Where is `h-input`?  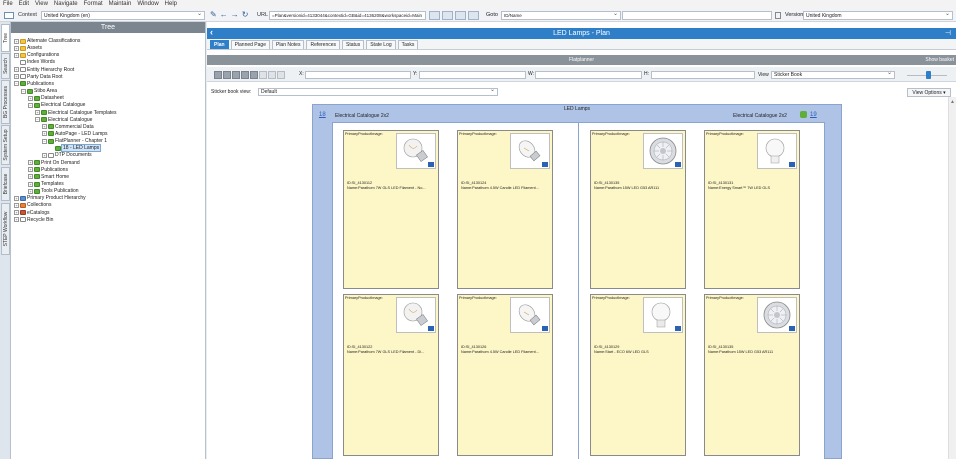 h-input is located at coordinates (703, 75).